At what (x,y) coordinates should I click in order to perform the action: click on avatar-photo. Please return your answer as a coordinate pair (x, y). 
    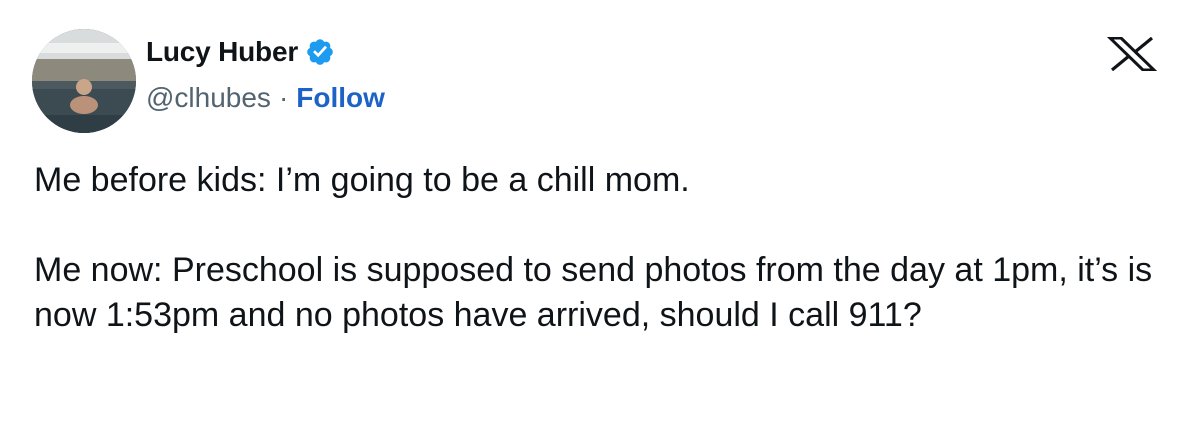
    Looking at the image, I should click on (84, 81).